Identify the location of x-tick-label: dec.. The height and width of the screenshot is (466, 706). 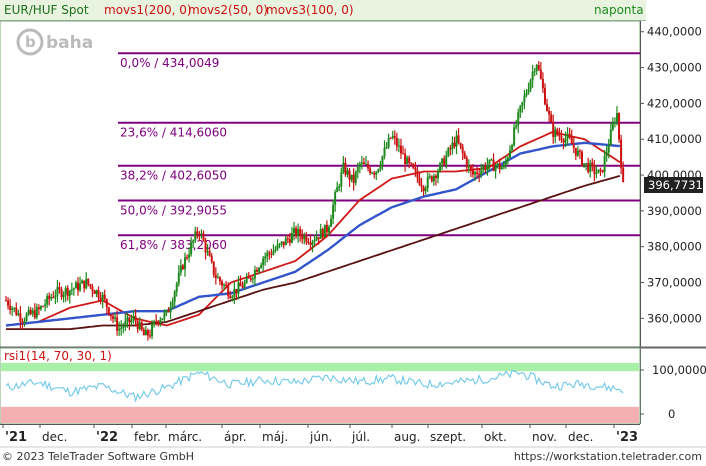
(54, 437).